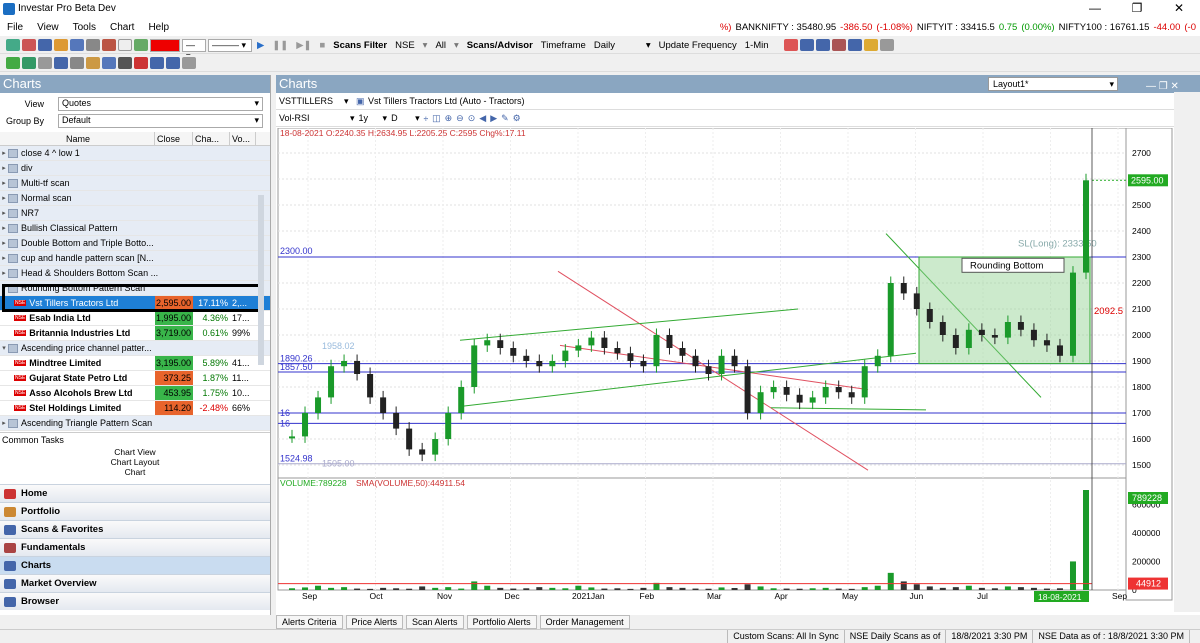 This screenshot has height=643, width=1200. I want to click on group-by-select: Default ▾, so click(160, 120).